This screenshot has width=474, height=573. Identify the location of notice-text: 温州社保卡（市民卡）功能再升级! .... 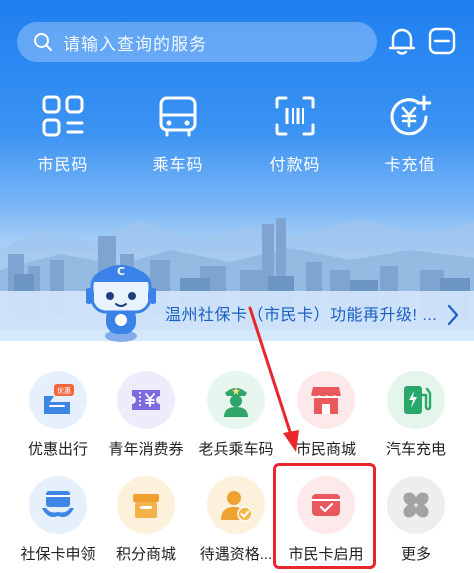
(301, 315).